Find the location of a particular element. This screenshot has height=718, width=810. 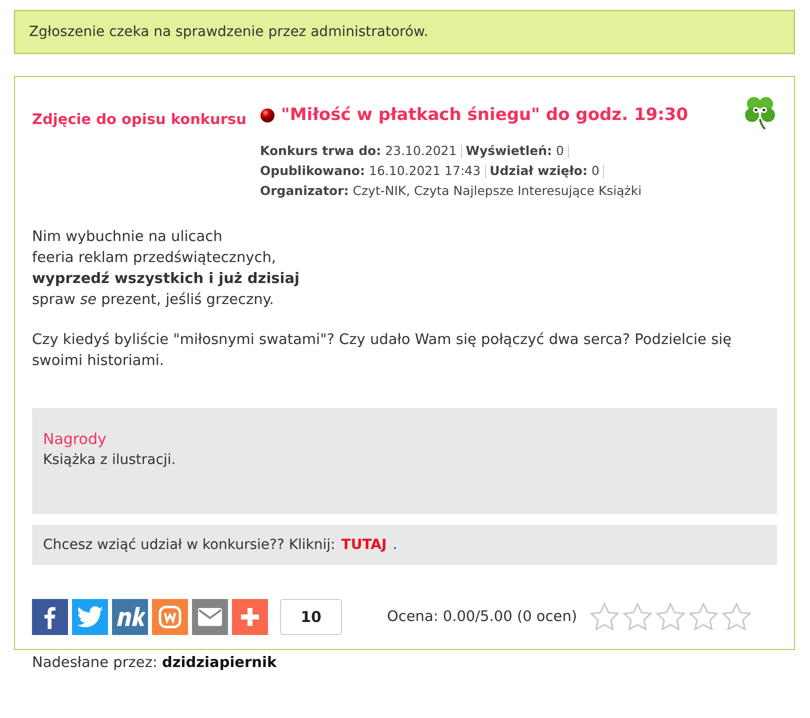

poem-line: feeria reklam przedświątecznych, is located at coordinates (155, 258).